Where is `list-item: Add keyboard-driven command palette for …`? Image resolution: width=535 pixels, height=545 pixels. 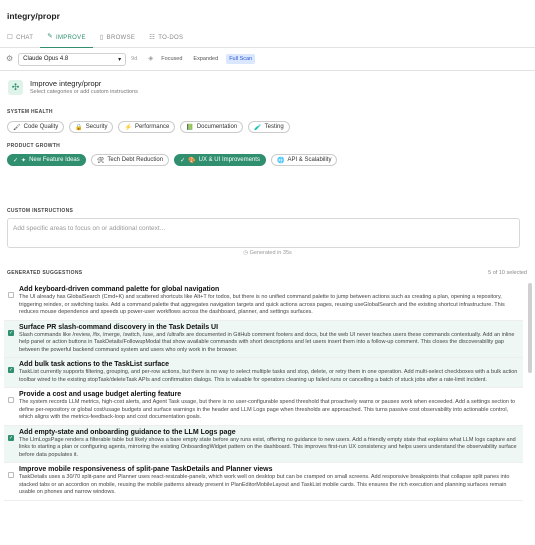 list-item: Add keyboard-driven command palette for … is located at coordinates (263, 302).